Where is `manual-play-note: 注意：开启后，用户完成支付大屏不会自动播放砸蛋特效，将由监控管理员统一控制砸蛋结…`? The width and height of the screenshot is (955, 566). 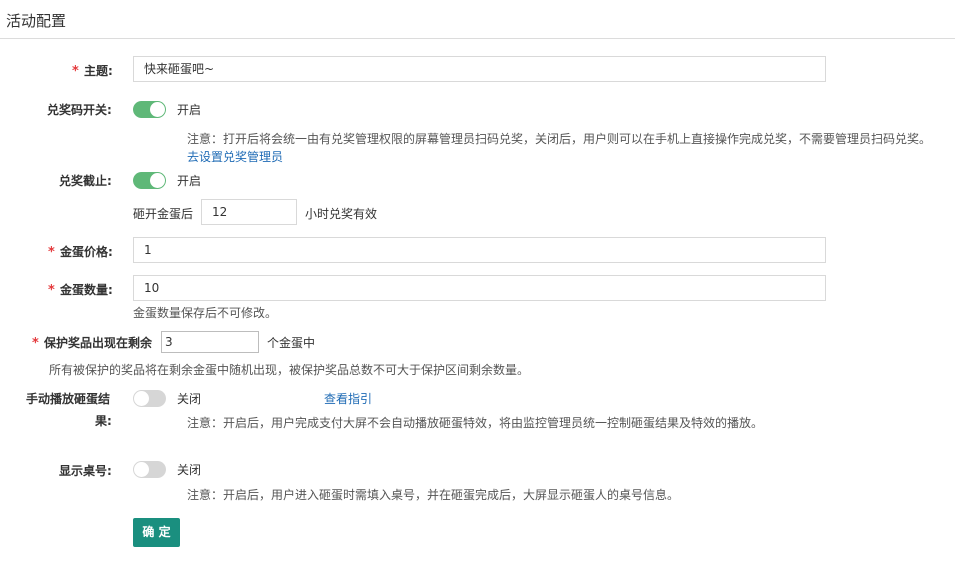 manual-play-note: 注意：开启后，用户完成支付大屏不会自动播放砸蛋特效，将由监控管理员统一控制砸蛋结… is located at coordinates (475, 423).